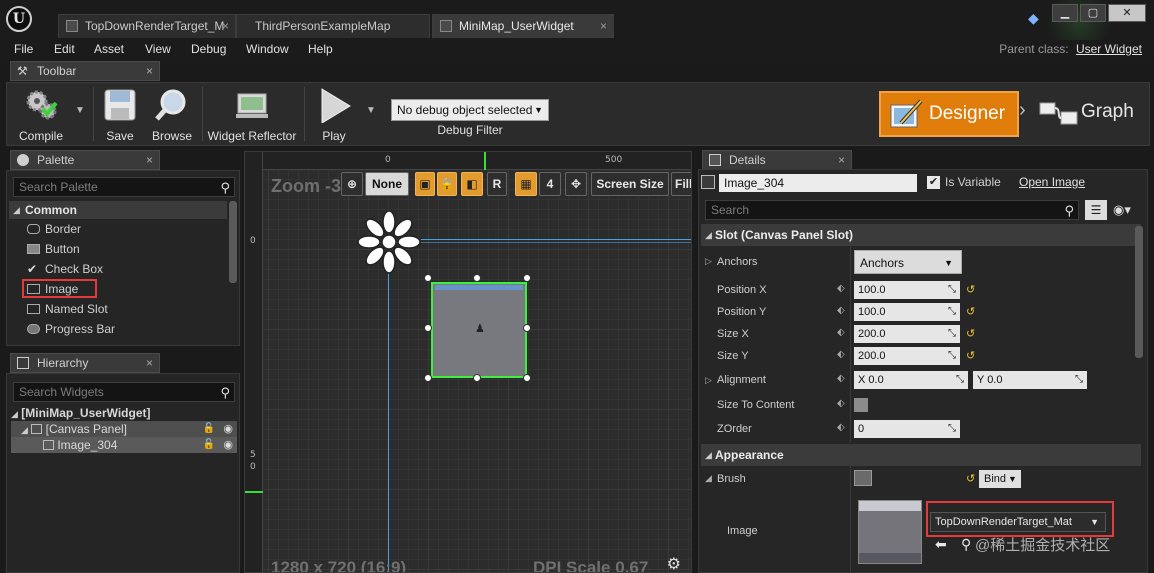  What do you see at coordinates (1122, 210) in the screenshot?
I see `eye-icon: ◉▾` at bounding box center [1122, 210].